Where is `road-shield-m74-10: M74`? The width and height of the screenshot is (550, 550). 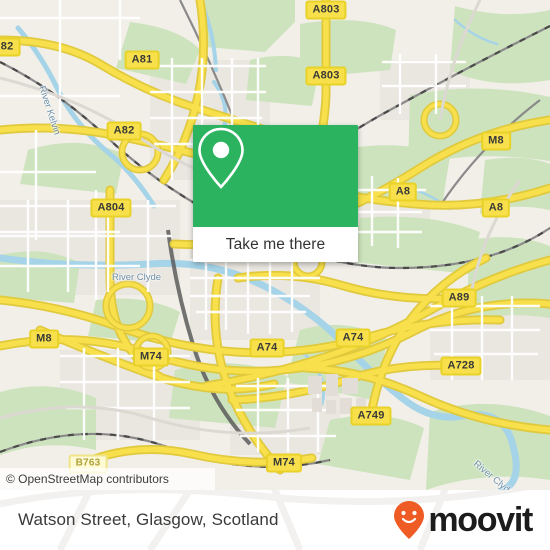 road-shield-m74-10: M74 is located at coordinates (151, 357).